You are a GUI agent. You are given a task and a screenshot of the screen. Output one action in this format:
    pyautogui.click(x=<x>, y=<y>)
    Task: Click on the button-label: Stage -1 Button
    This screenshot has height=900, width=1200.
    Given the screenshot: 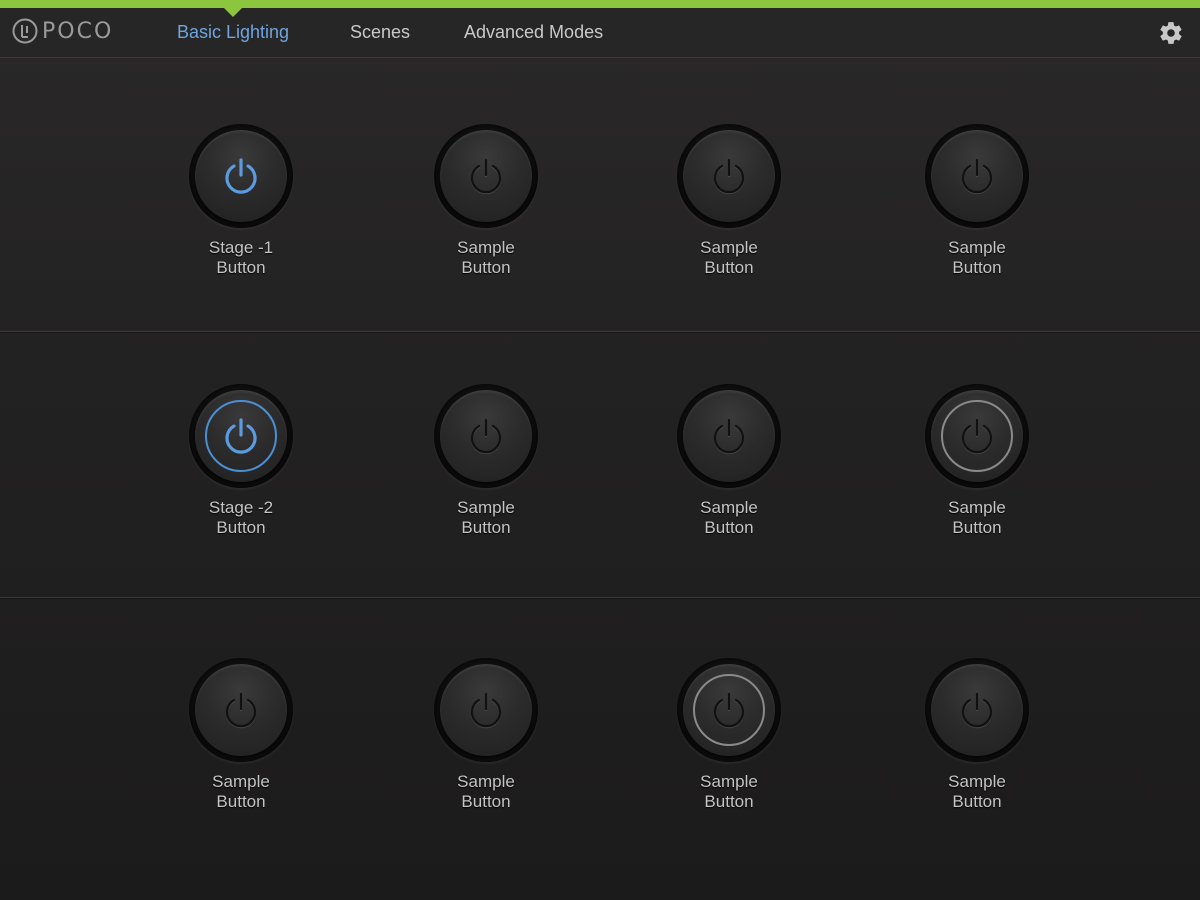 What is the action you would take?
    pyautogui.click(x=241, y=258)
    